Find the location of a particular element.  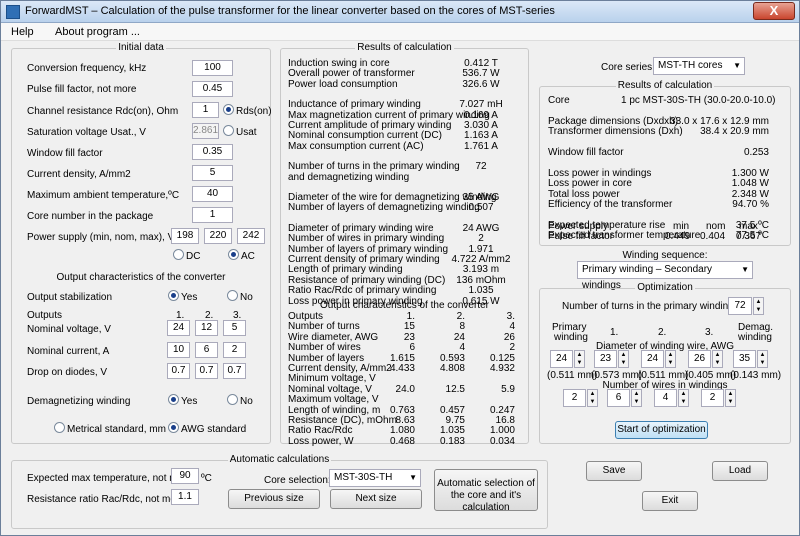

wires-spin-1: ▲ ▼ is located at coordinates (592, 398).